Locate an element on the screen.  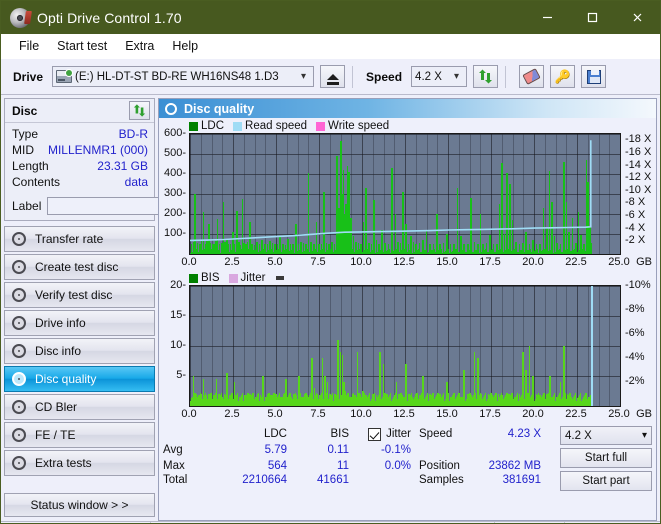
x-tick-label: 17.5 is located at coordinates (490, 414).